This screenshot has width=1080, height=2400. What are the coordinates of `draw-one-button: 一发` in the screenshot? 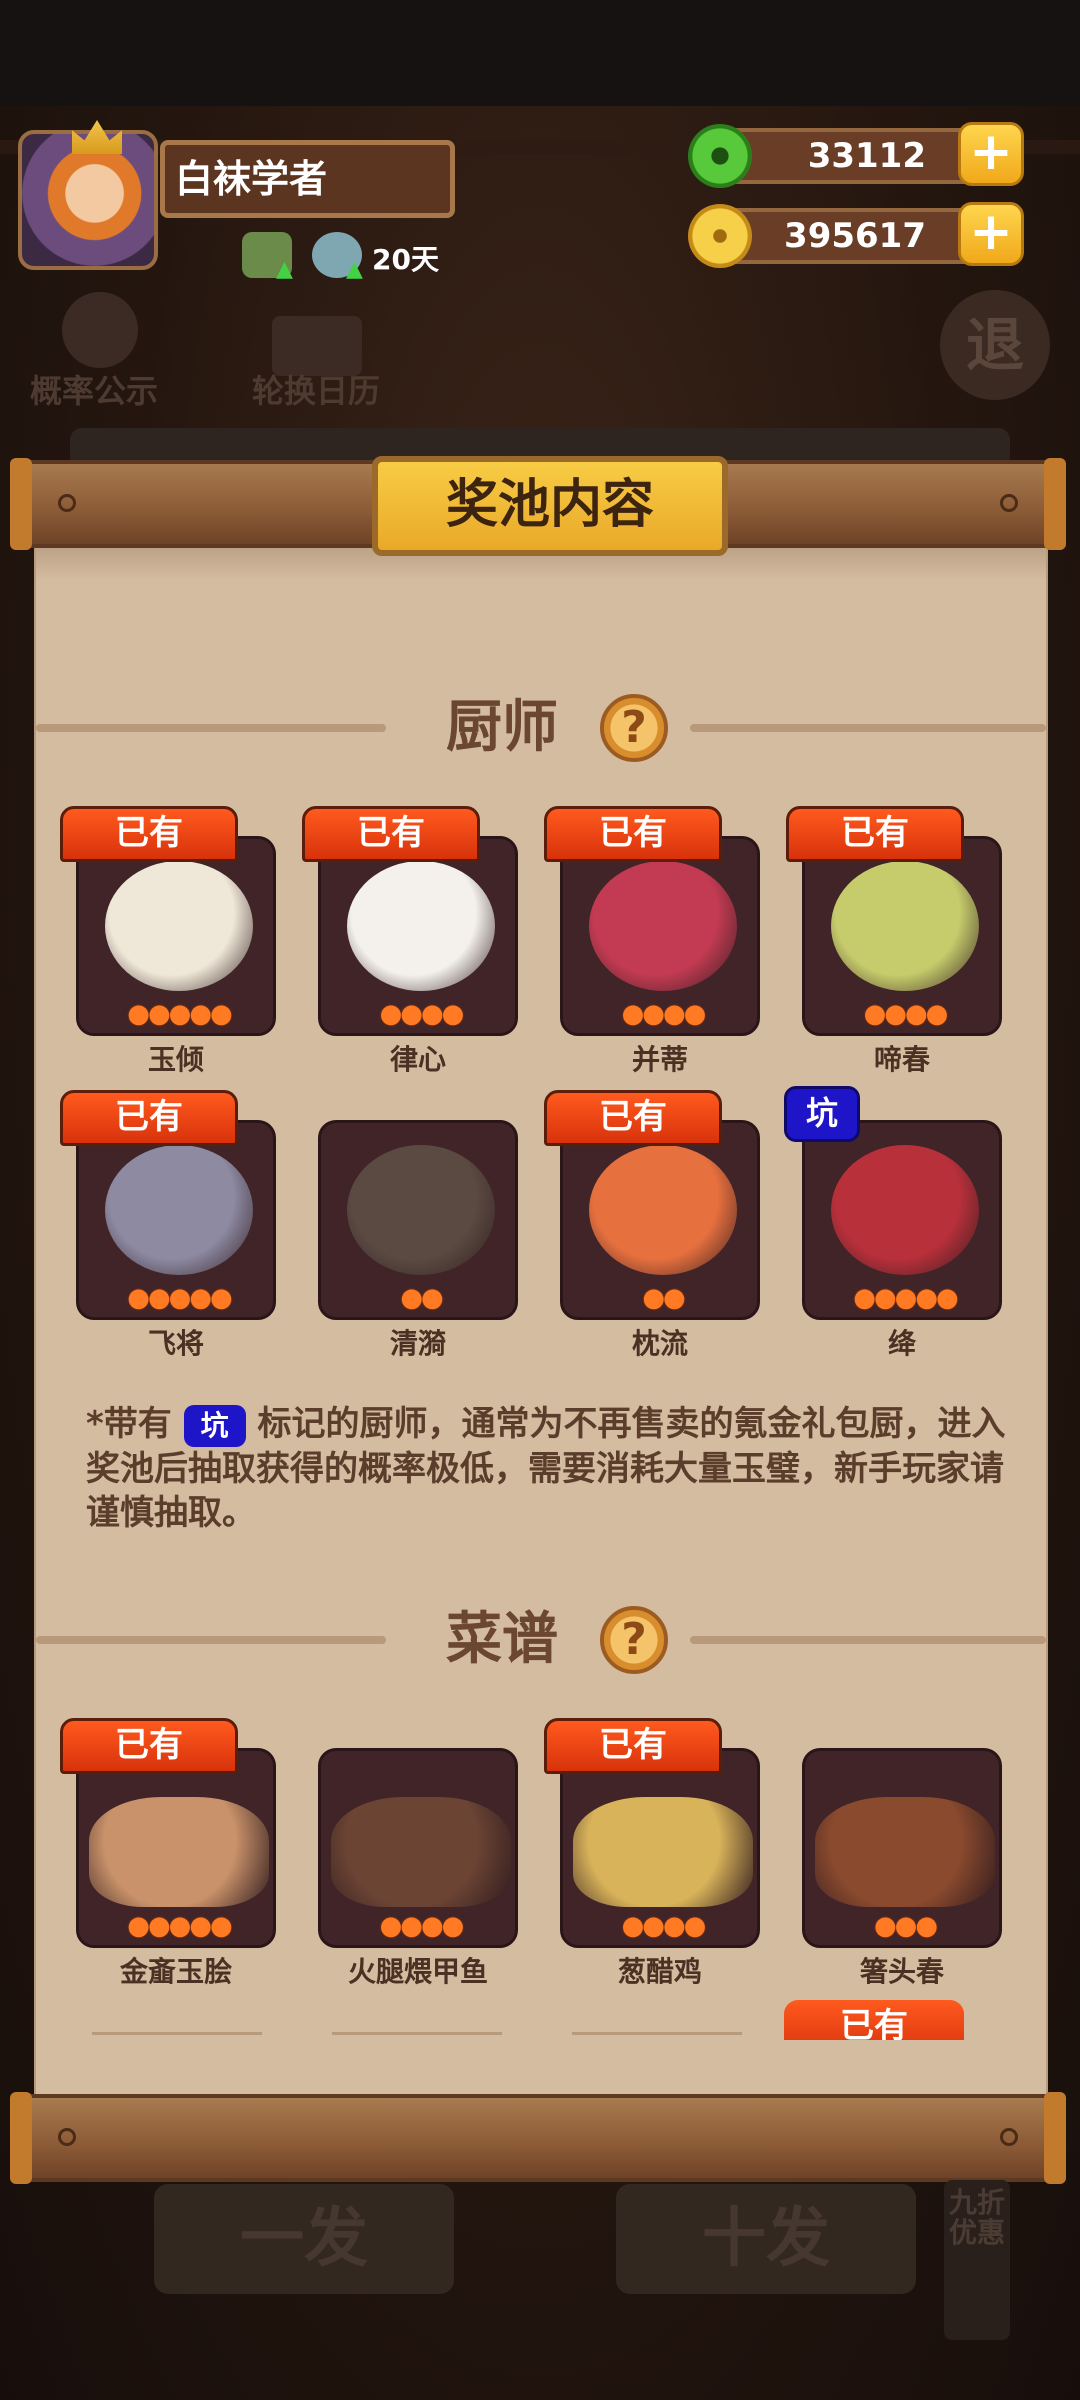 It's located at (304, 2239).